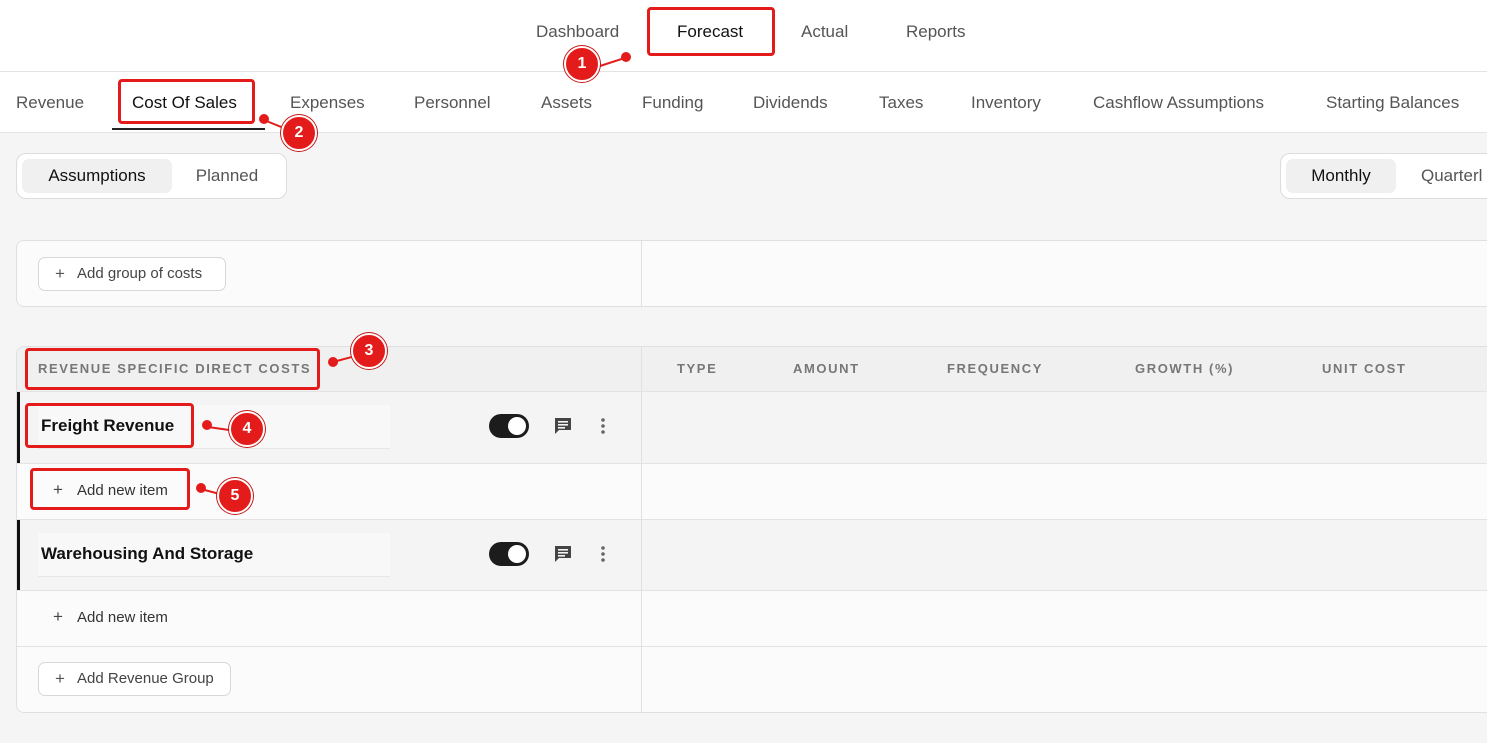  Describe the element at coordinates (752, 555) in the screenshot. I see `cost-group-row: Warehousing And Storage` at that location.